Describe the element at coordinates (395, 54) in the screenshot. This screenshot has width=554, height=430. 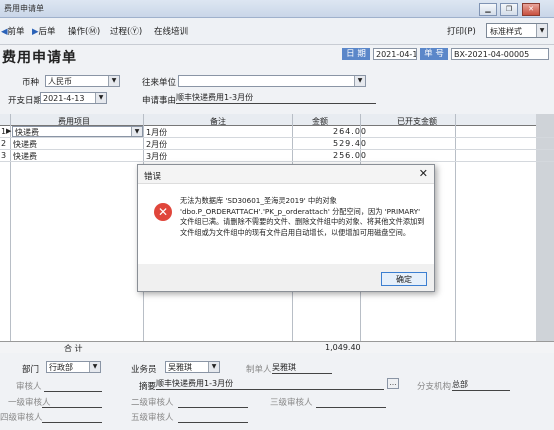
I see `date-field: 2021-04-13` at that location.